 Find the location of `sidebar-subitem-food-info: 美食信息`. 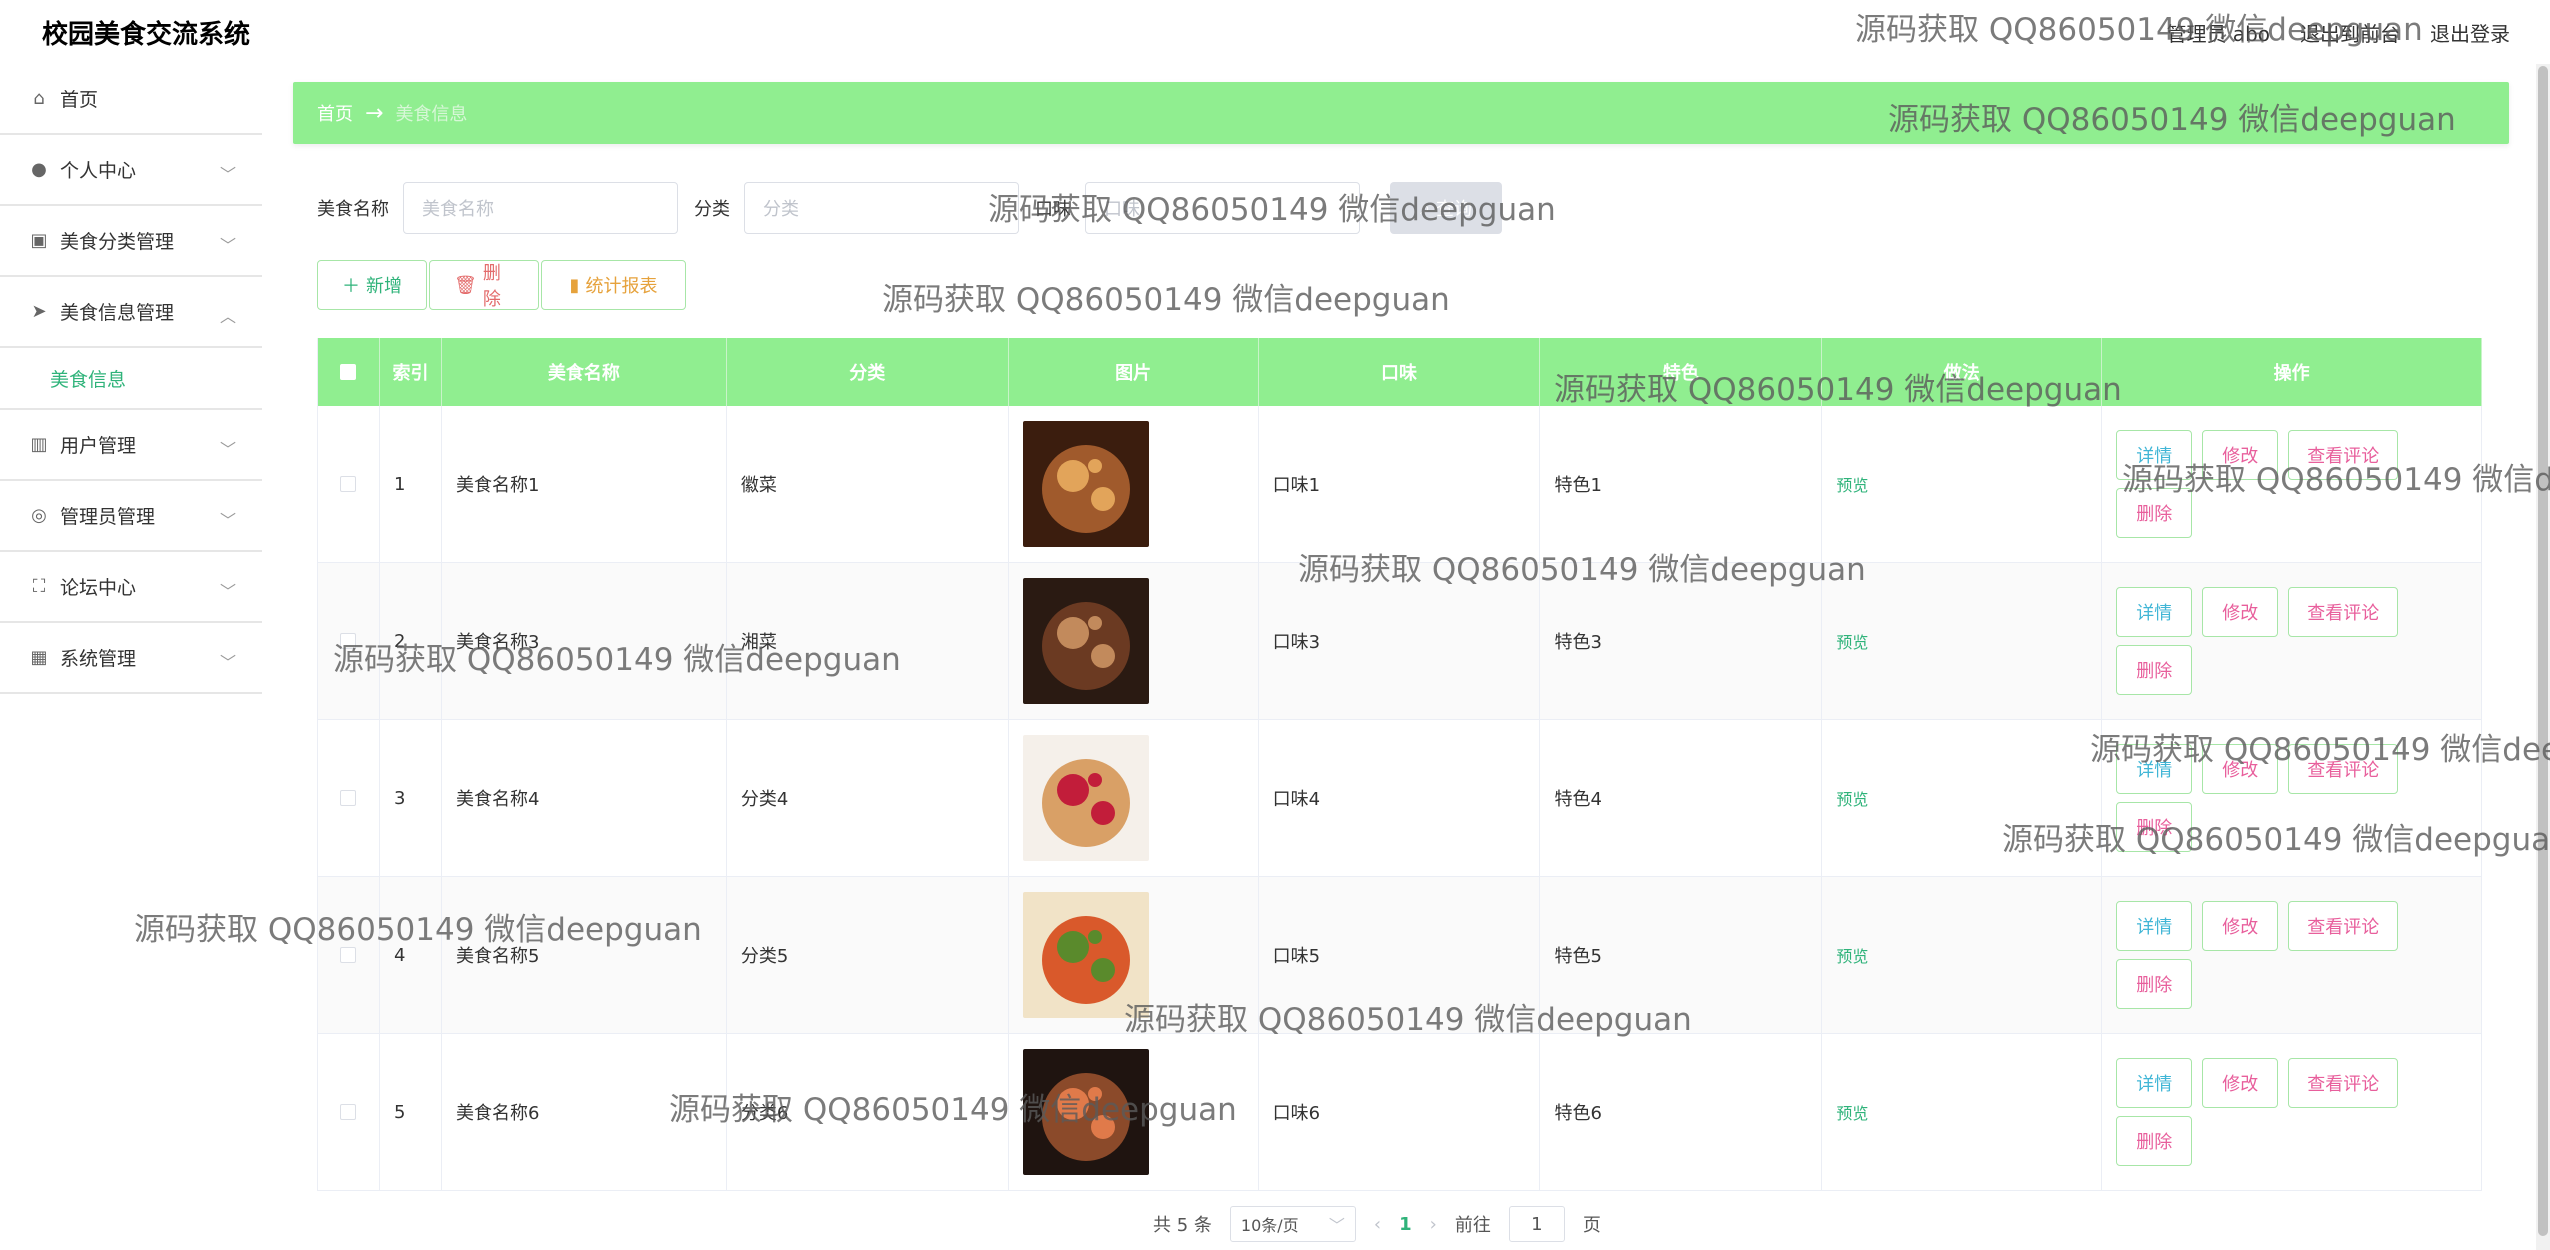

sidebar-subitem-food-info: 美食信息 is located at coordinates (131, 379).